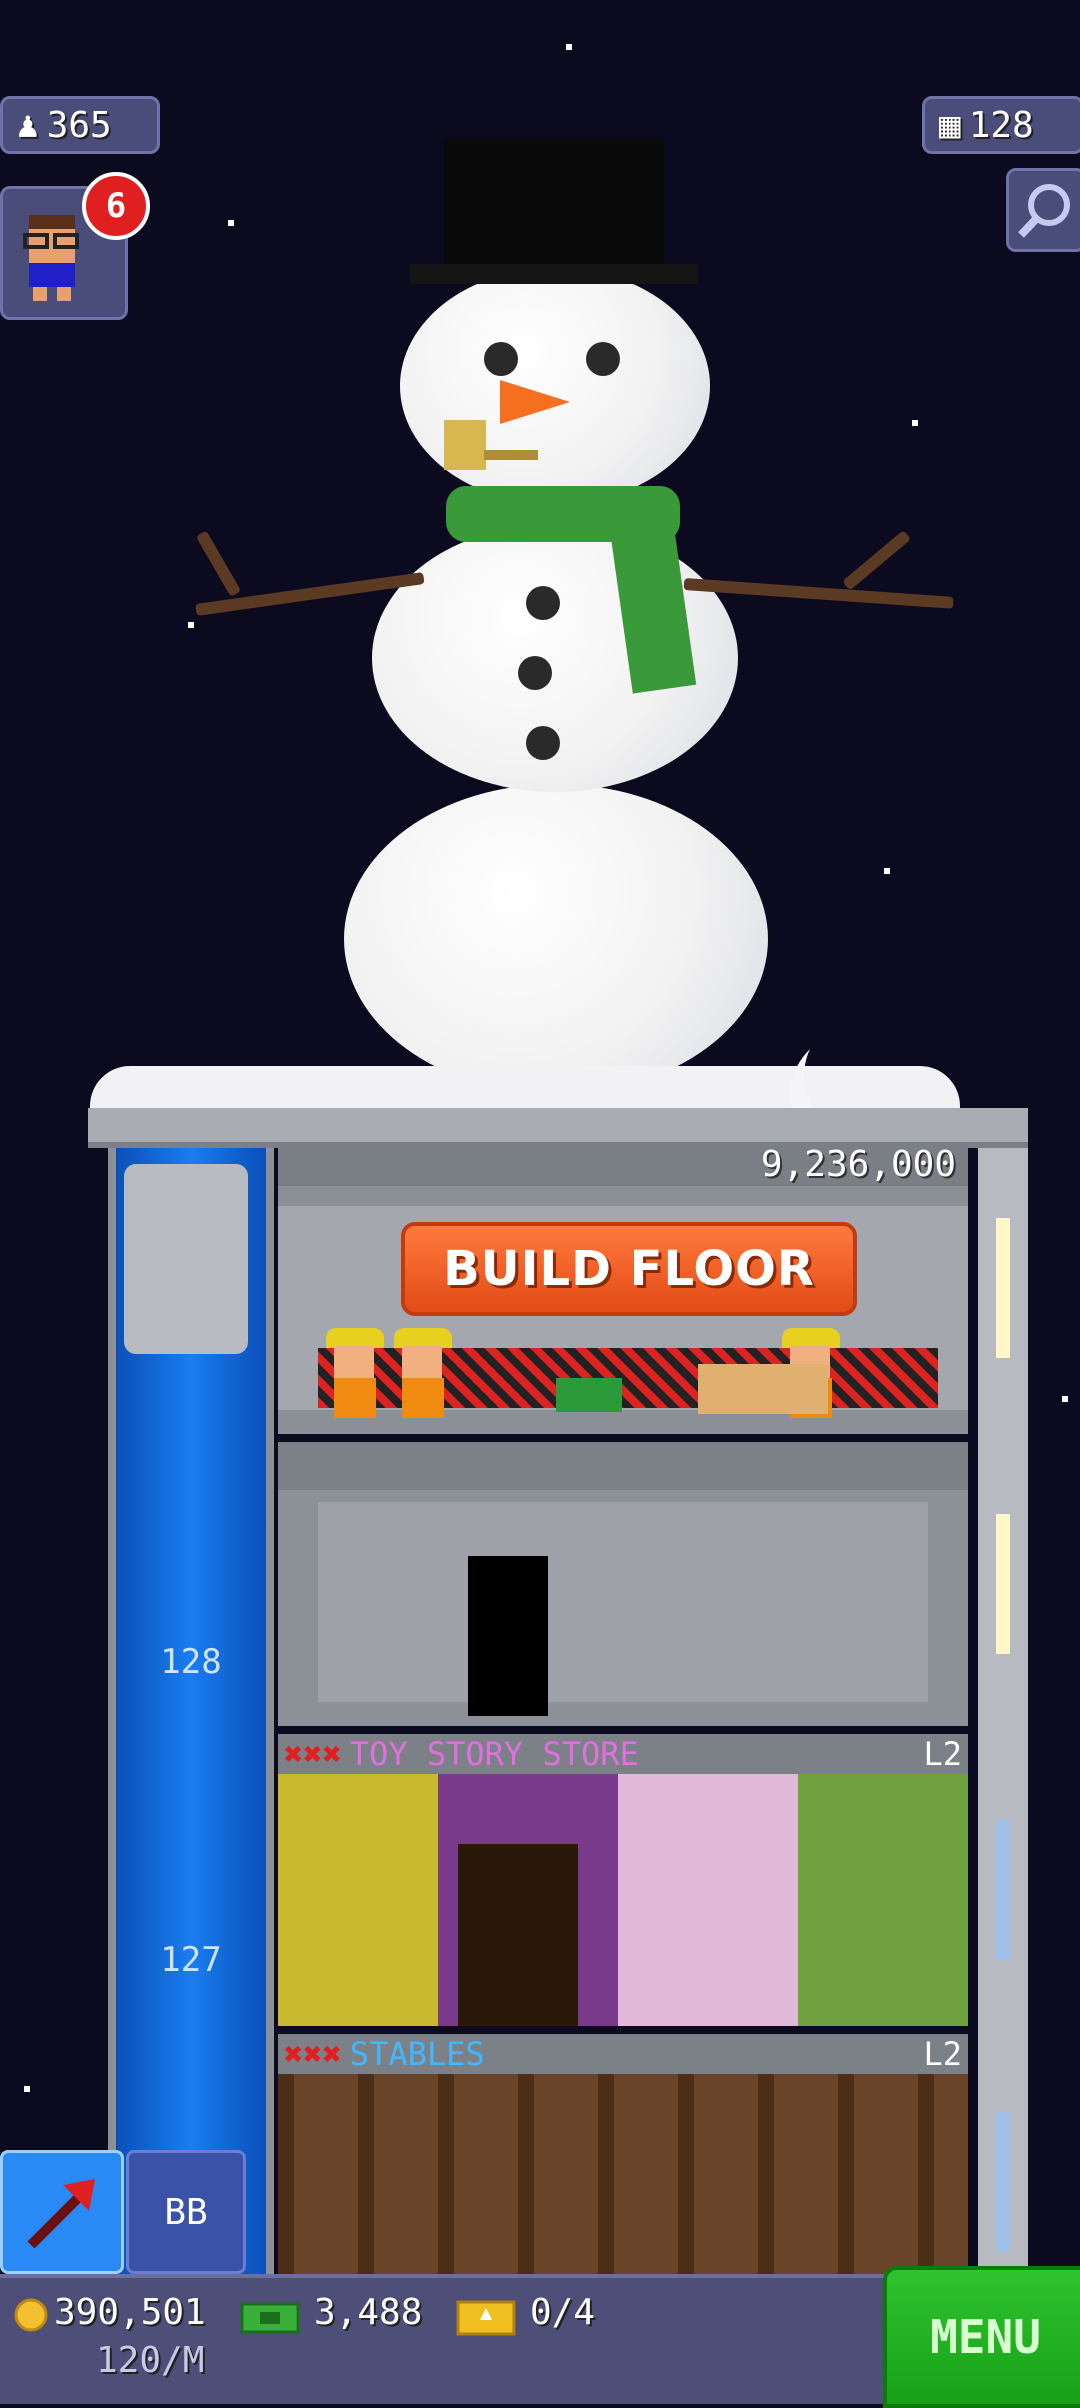 This screenshot has width=1080, height=2408. What do you see at coordinates (563, 2312) in the screenshot?
I see `tickets-value: 0/4` at bounding box center [563, 2312].